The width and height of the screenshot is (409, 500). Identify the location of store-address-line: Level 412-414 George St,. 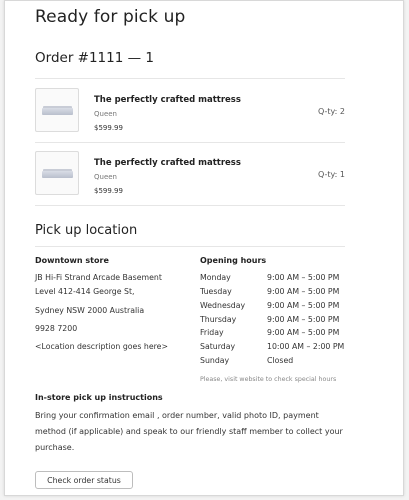
(85, 291).